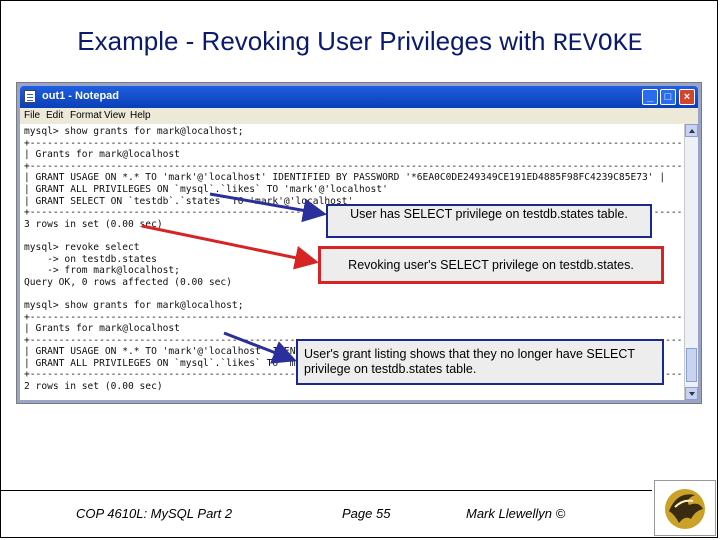 This screenshot has width=720, height=540. I want to click on notepad-app-icon, so click(30, 96).